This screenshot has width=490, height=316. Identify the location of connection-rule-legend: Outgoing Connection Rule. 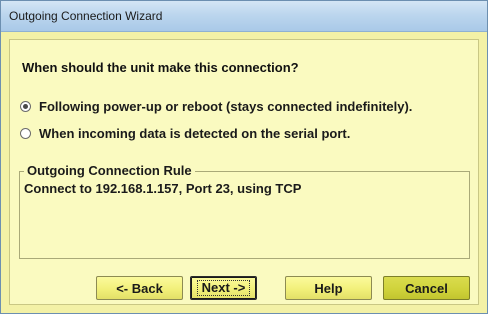
(109, 170).